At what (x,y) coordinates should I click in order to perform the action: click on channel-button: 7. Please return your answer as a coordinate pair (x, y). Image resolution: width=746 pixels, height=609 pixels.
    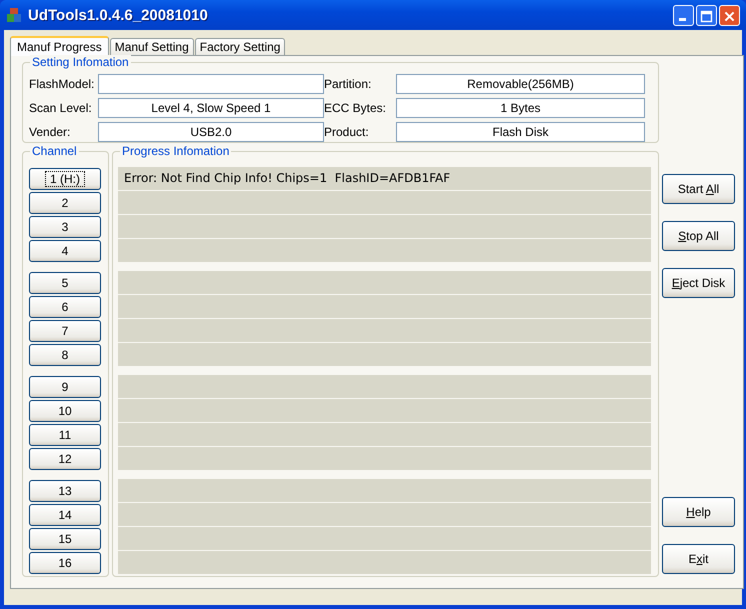
    Looking at the image, I should click on (65, 331).